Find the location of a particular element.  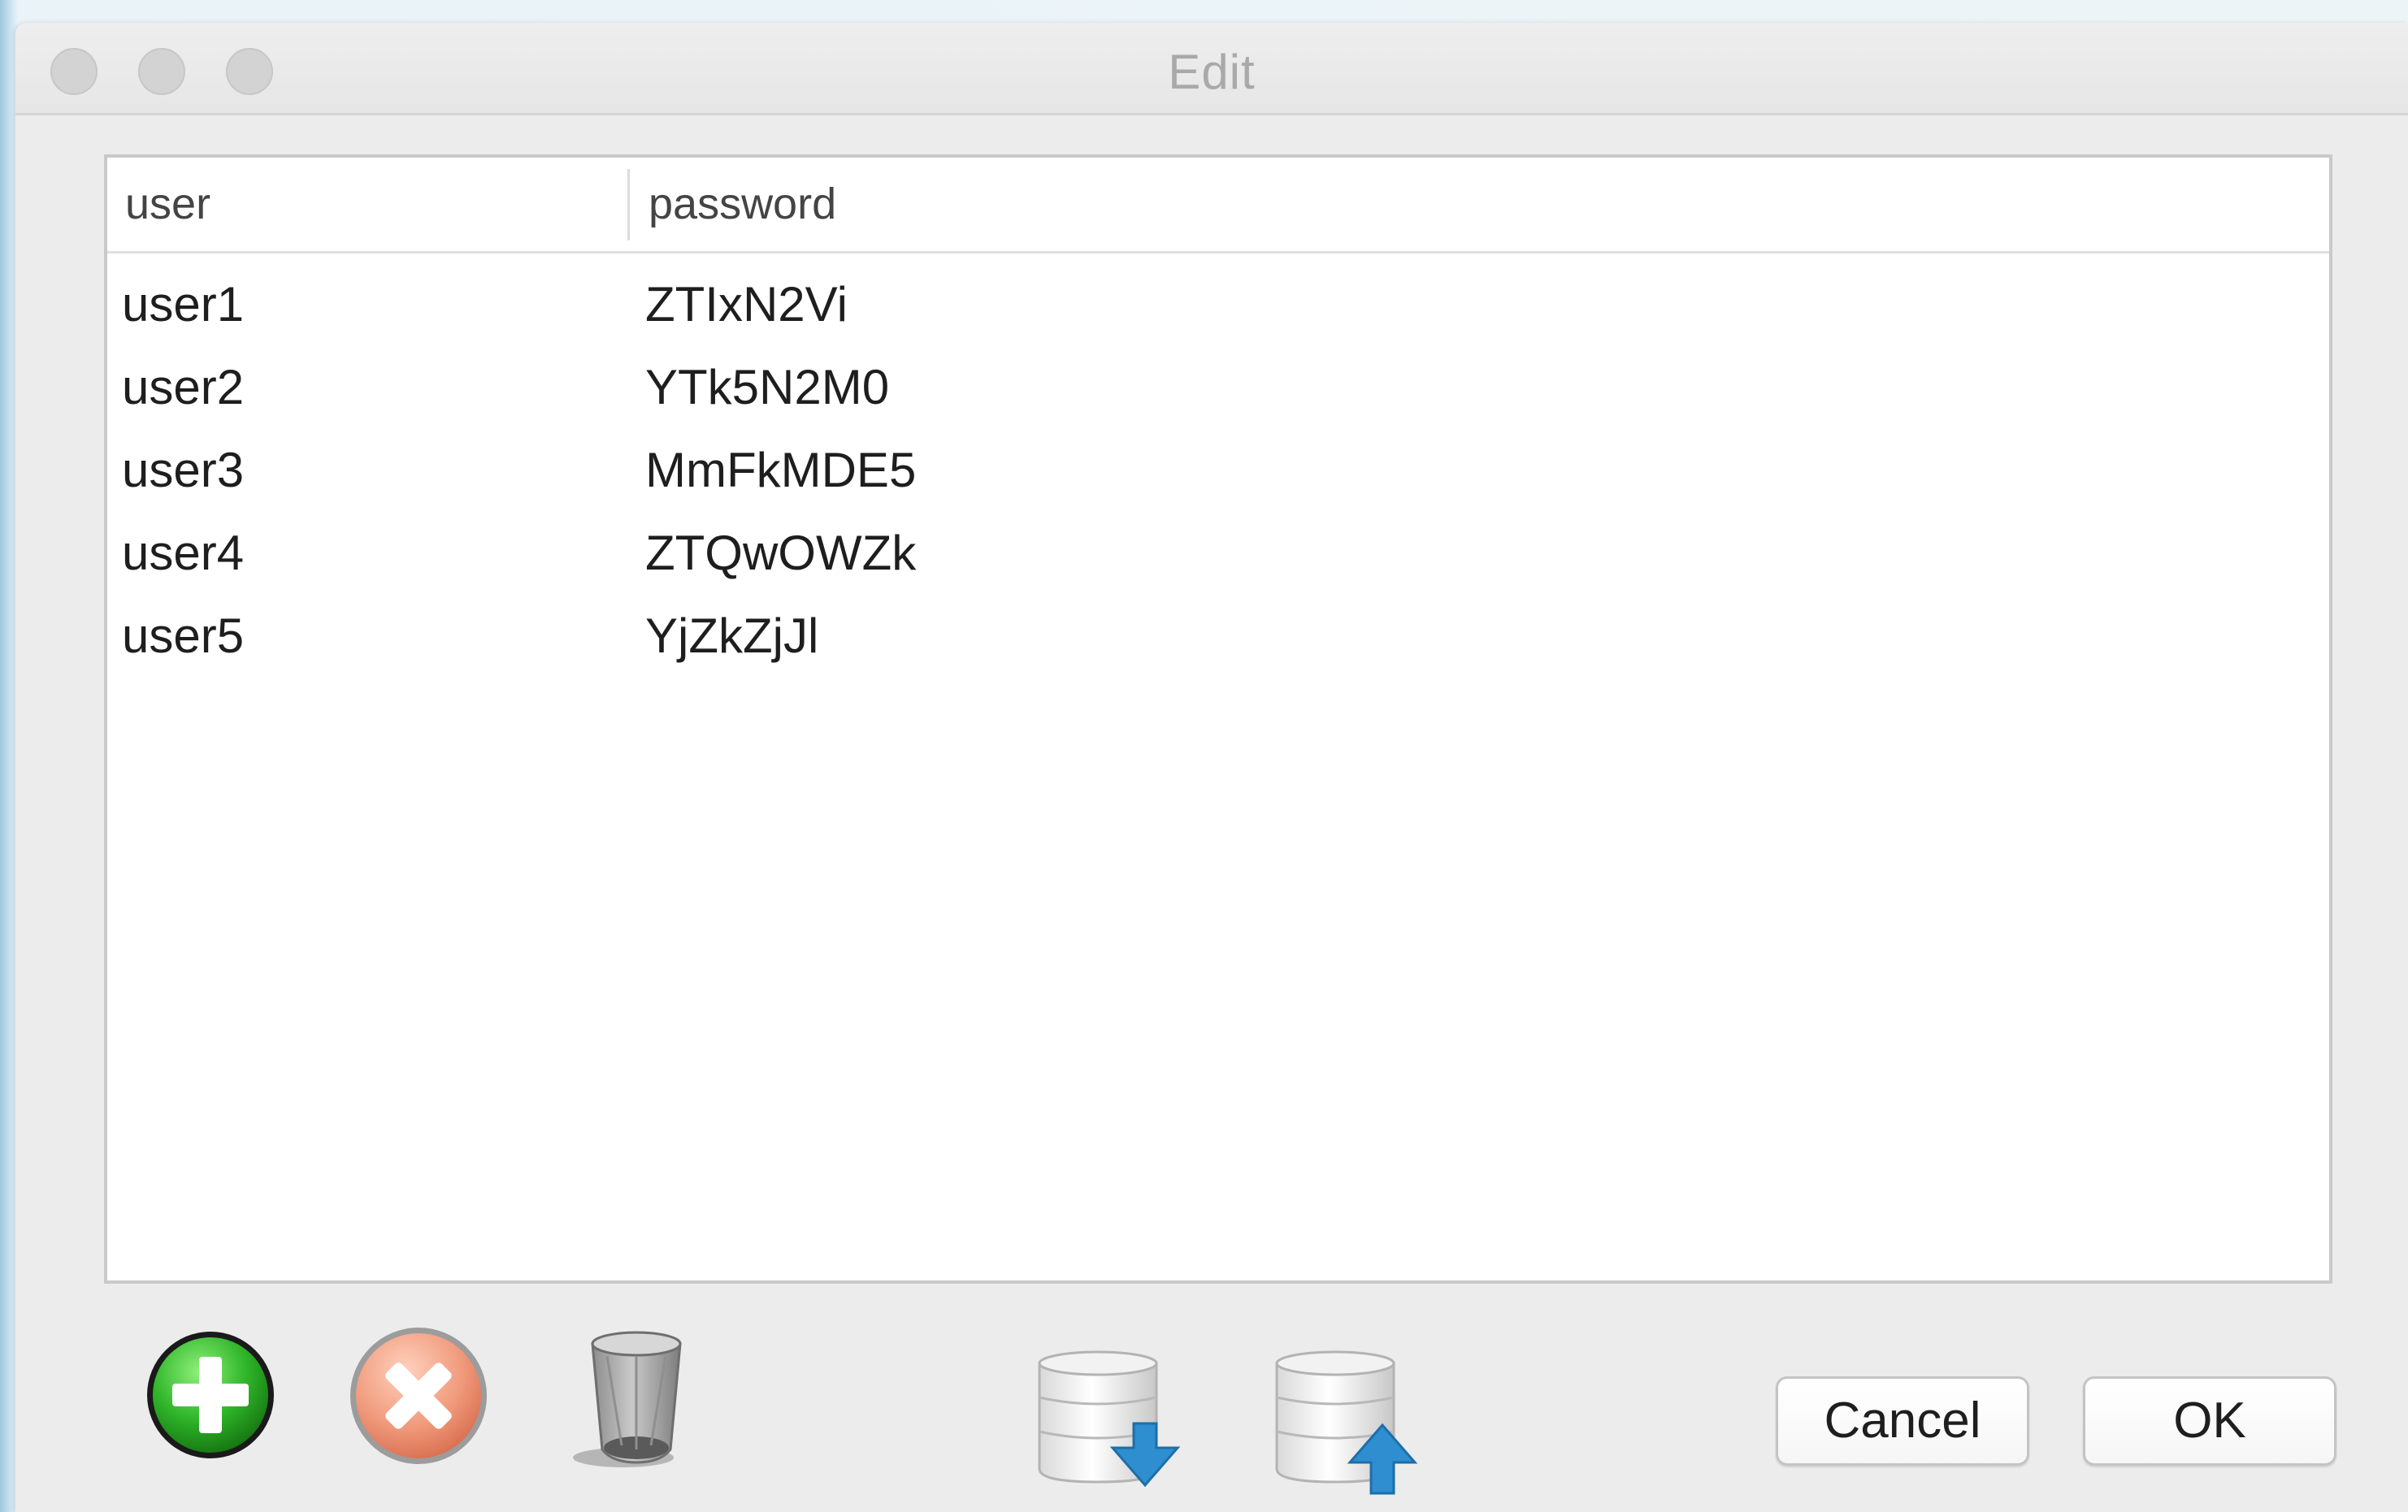

column-header-password: password is located at coordinates (742, 205).